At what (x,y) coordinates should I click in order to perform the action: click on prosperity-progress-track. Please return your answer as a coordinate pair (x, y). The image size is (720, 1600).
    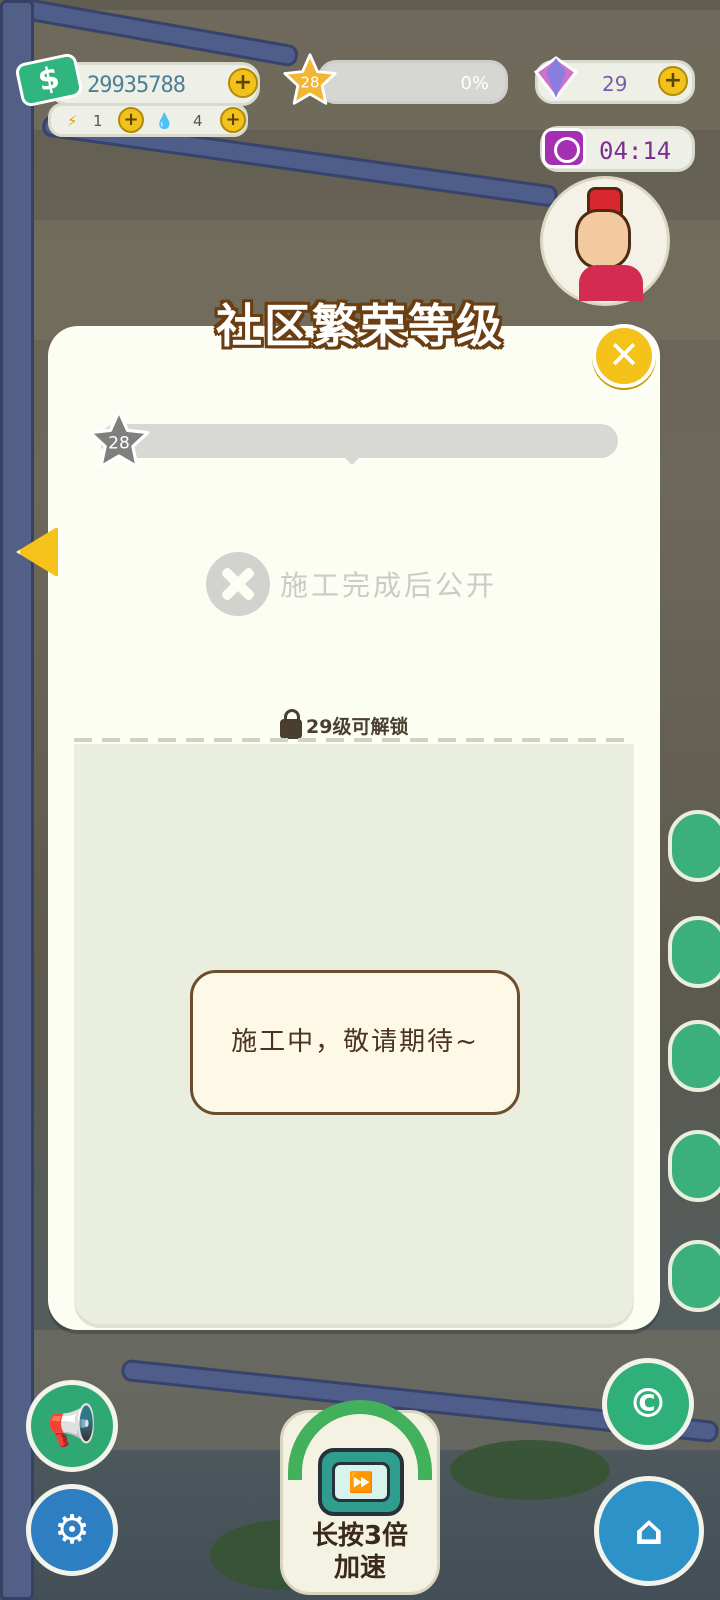
    Looking at the image, I should click on (359, 441).